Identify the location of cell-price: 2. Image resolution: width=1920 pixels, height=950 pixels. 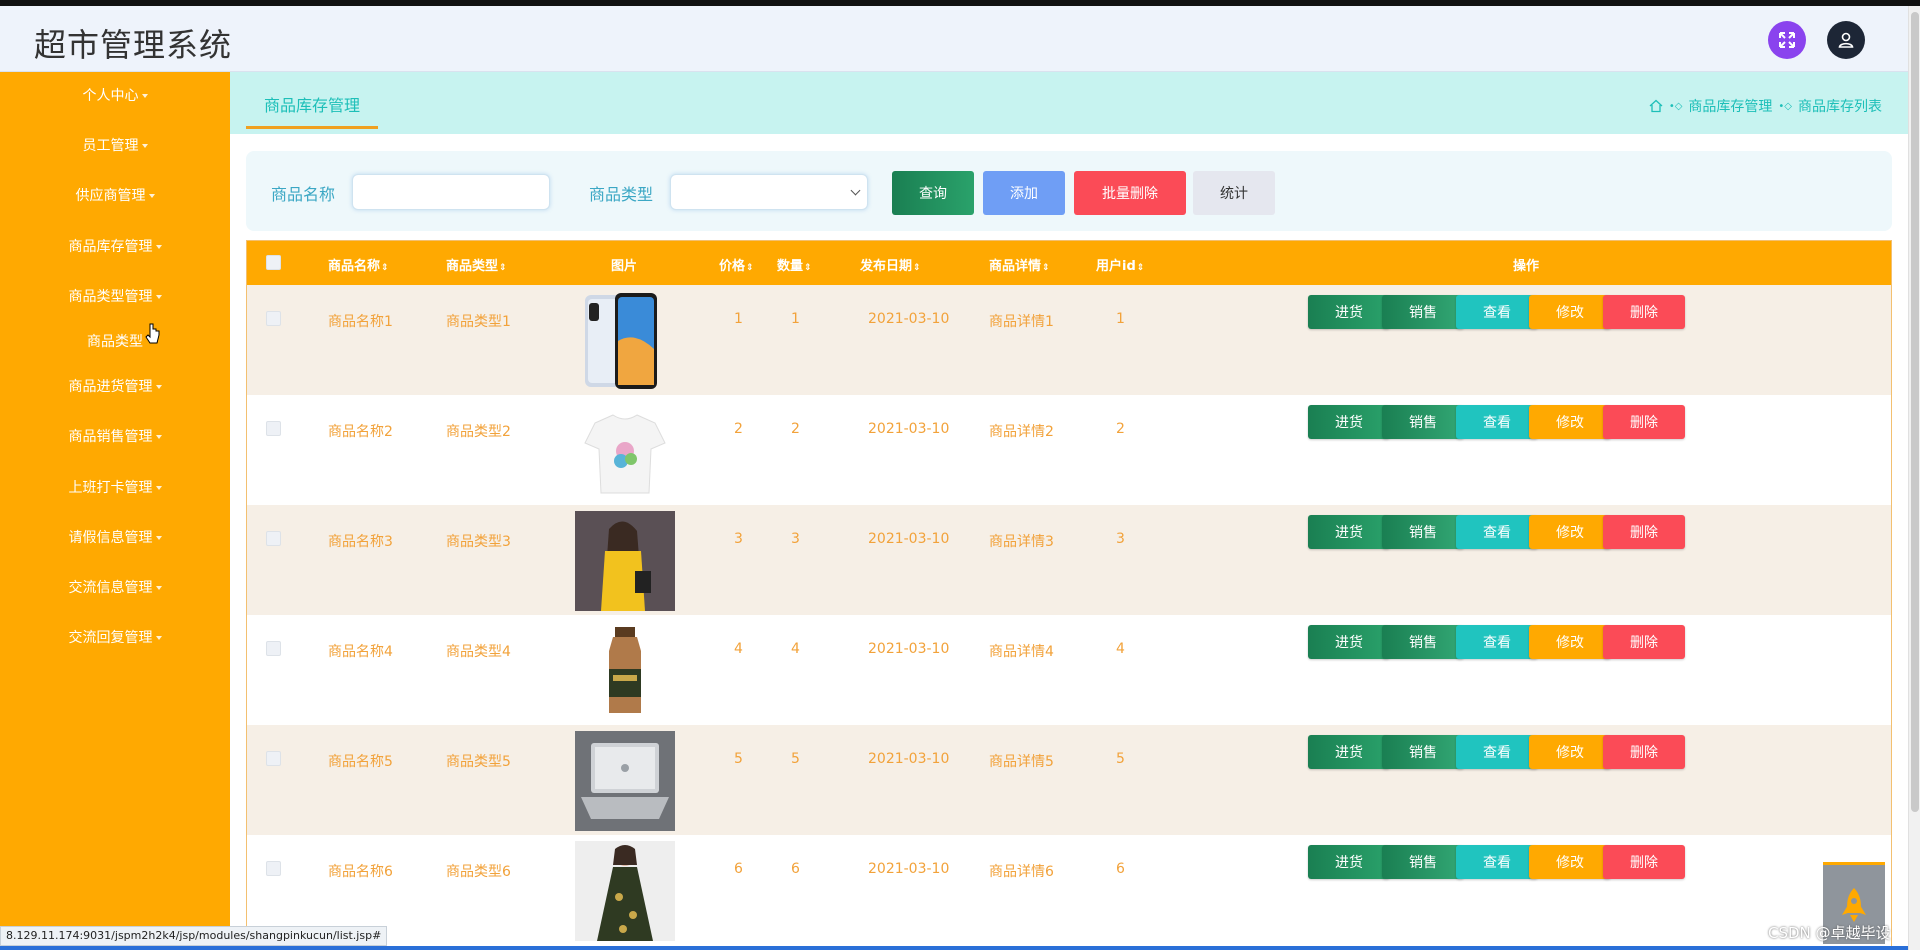
(738, 429).